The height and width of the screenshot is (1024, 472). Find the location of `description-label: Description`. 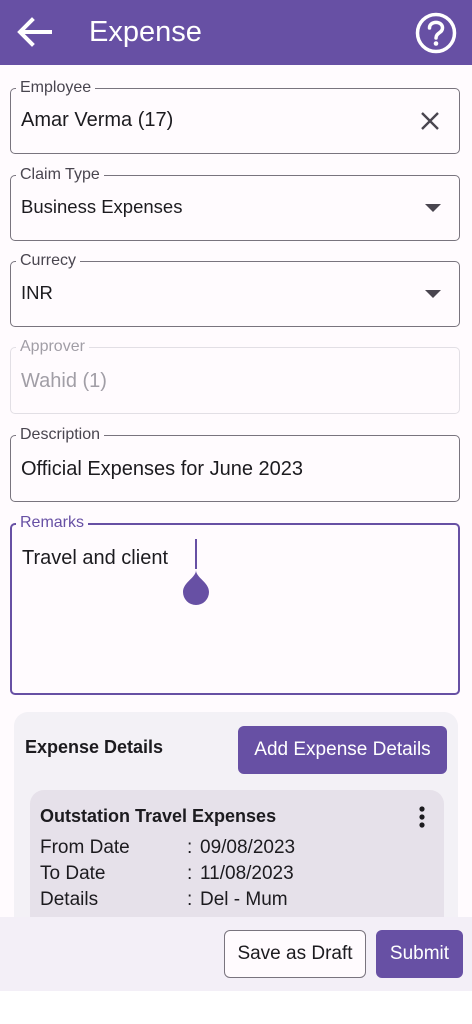

description-label: Description is located at coordinates (60, 435).